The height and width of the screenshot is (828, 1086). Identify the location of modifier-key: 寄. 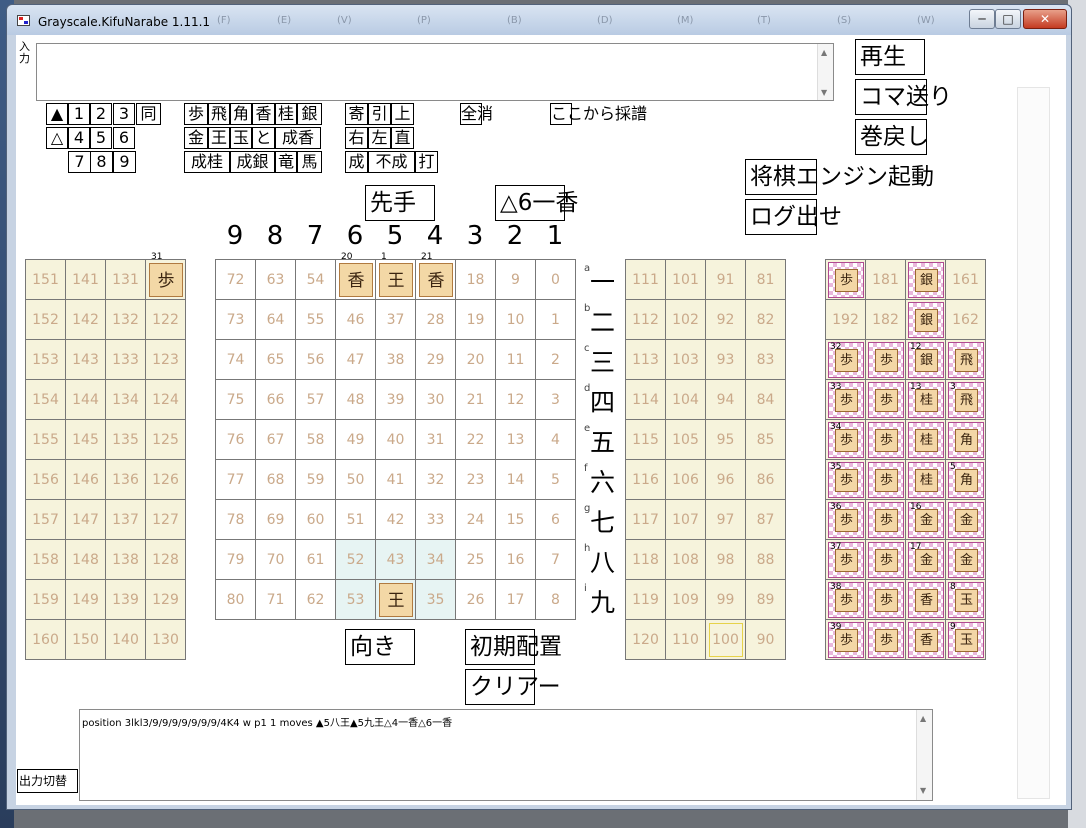
(356, 114).